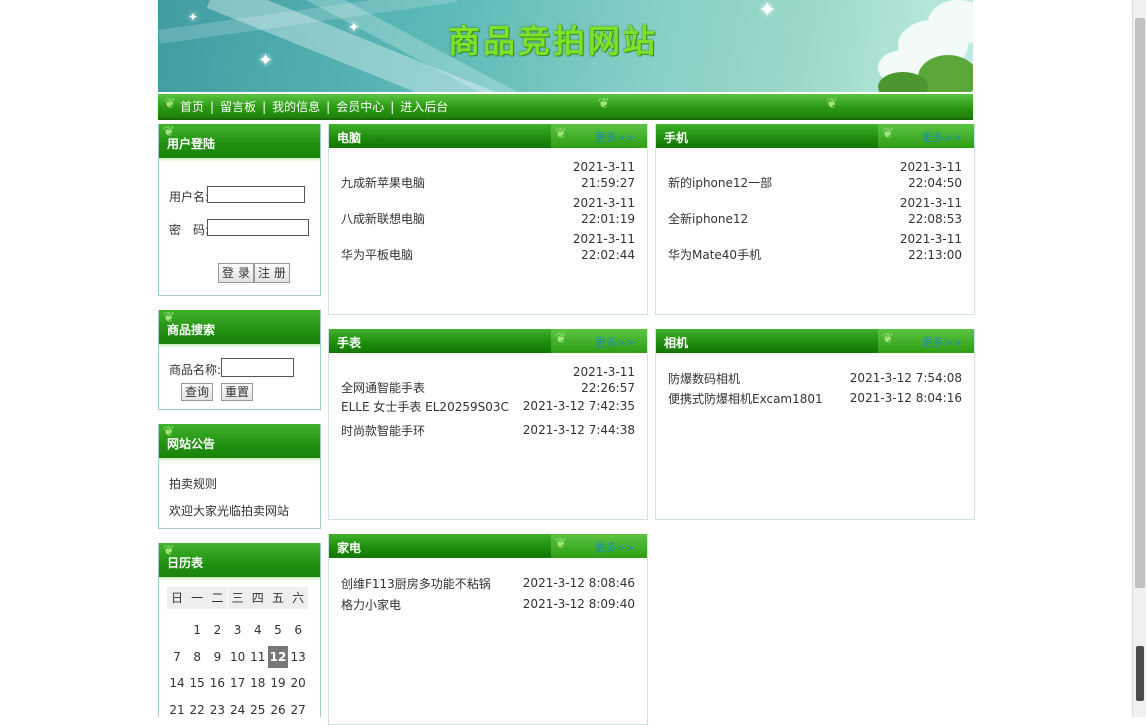 Image resolution: width=1146 pixels, height=725 pixels. I want to click on announcement-item: 欢迎大家光临拍卖网站, so click(229, 510).